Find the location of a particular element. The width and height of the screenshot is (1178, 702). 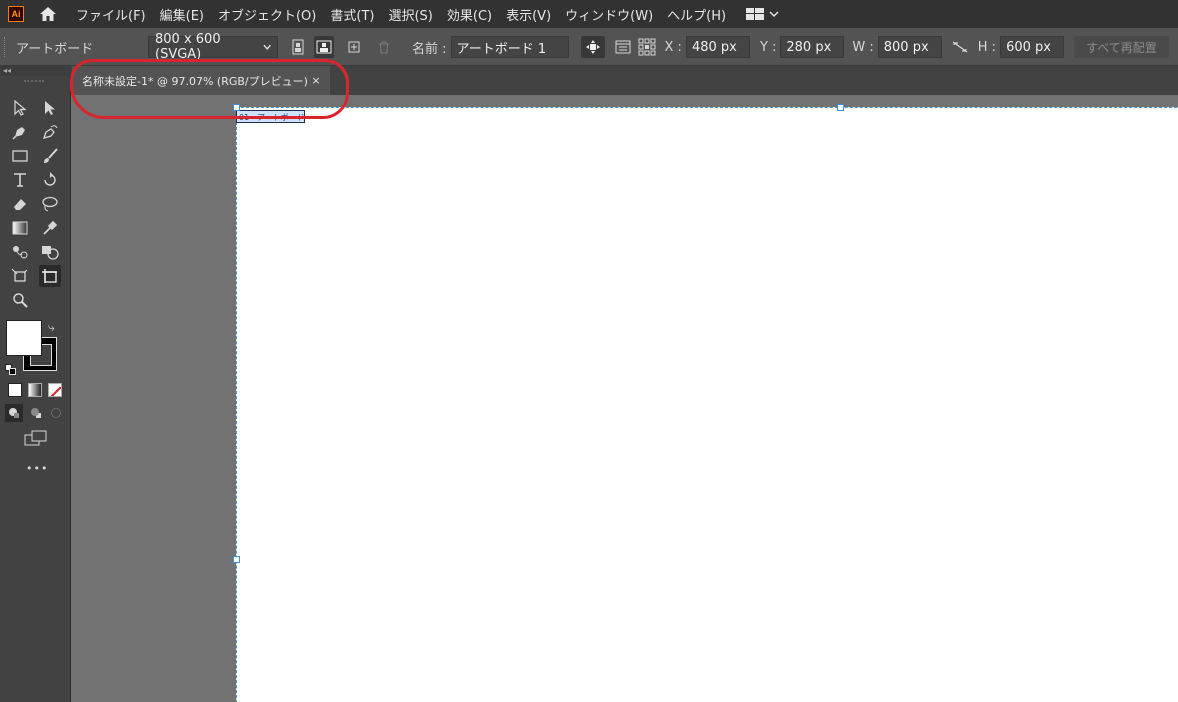

shape-builder-icon is located at coordinates (50, 253).